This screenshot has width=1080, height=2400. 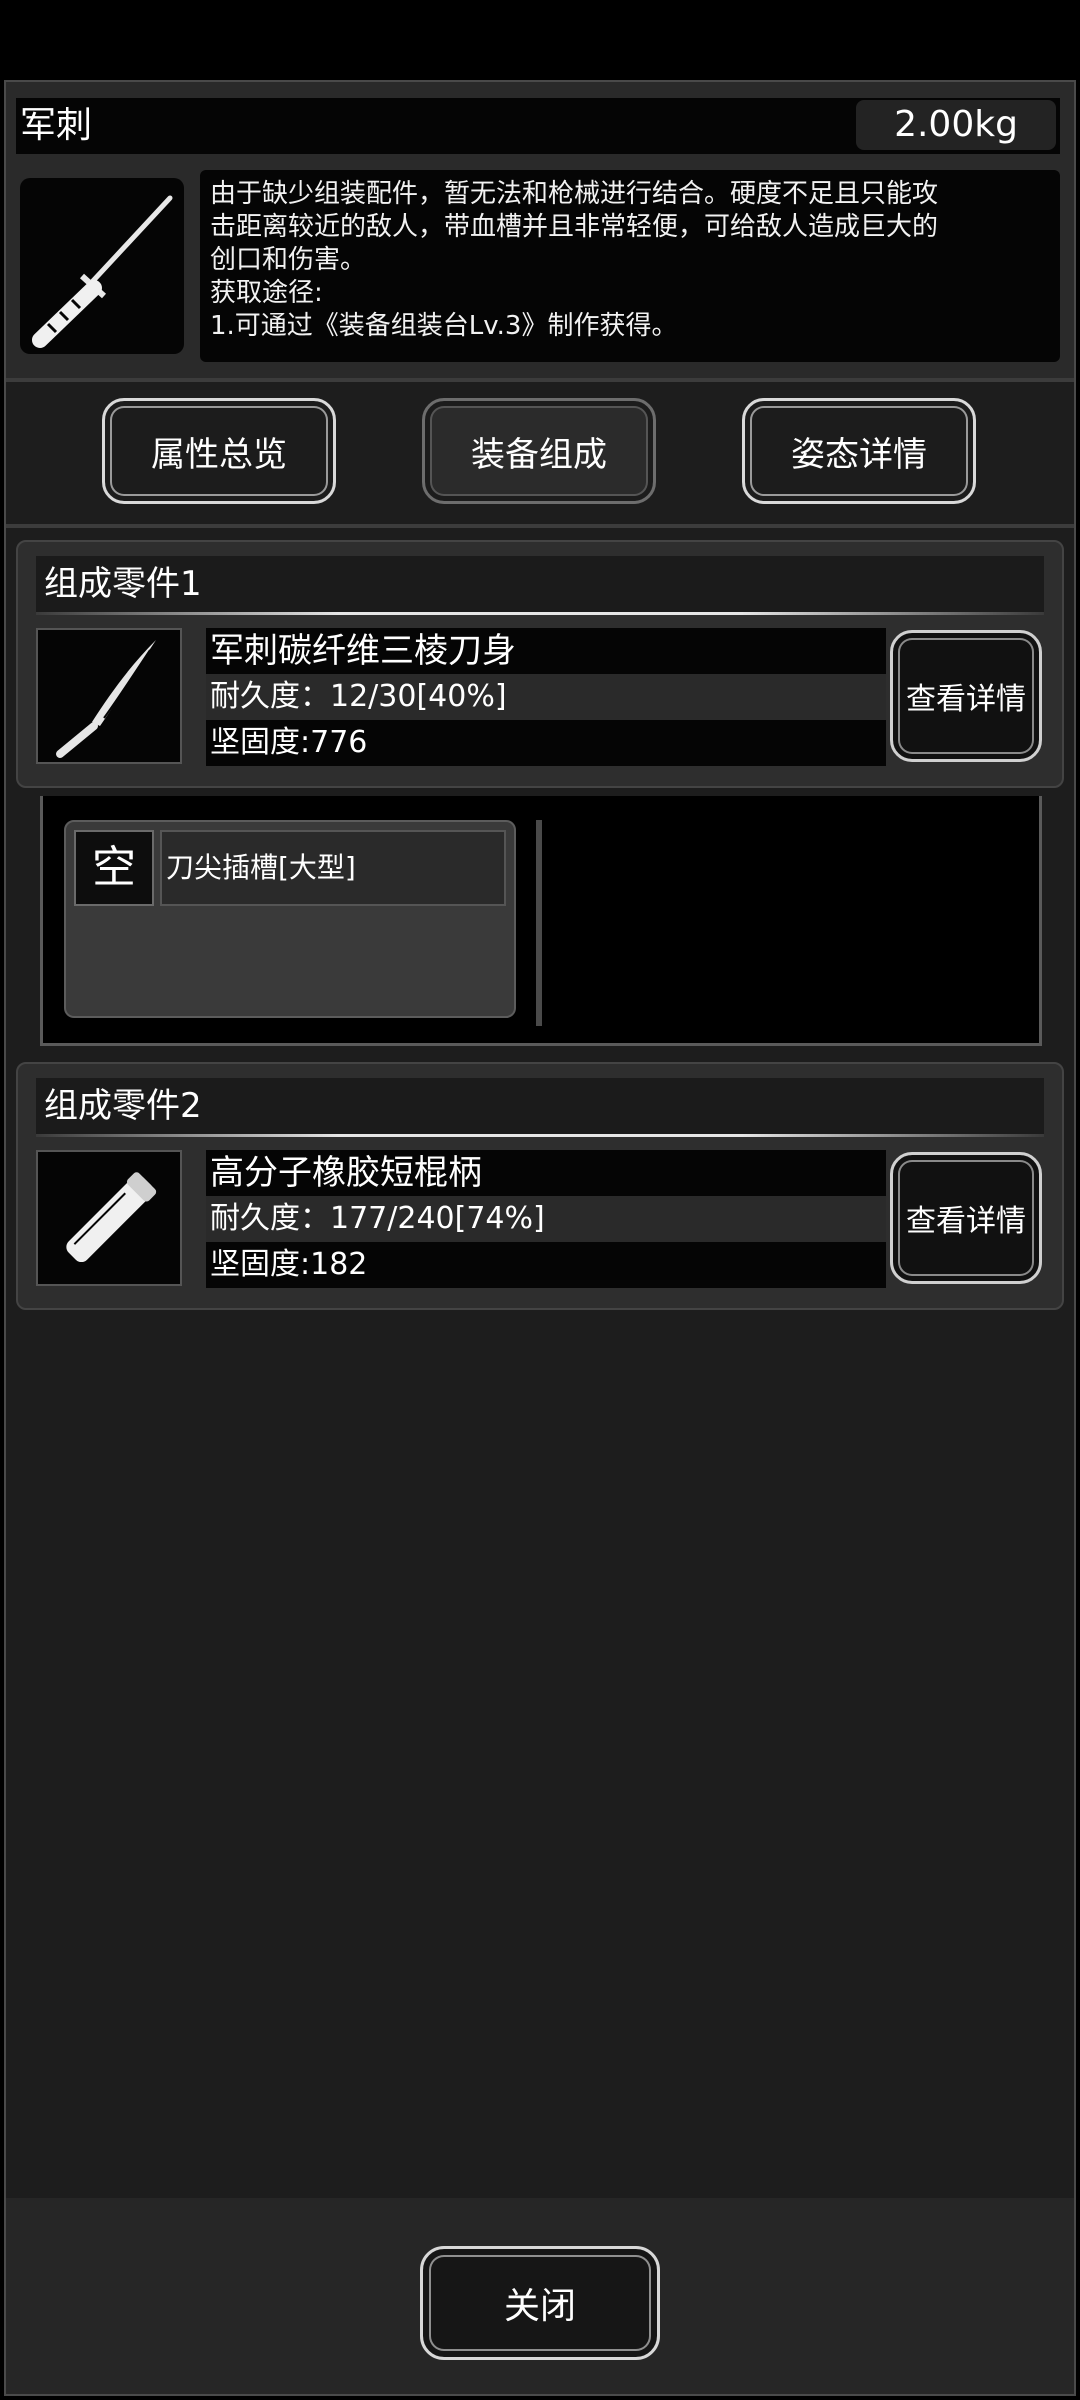 I want to click on component-hardness: 坚固度:182, so click(x=546, y=1265).